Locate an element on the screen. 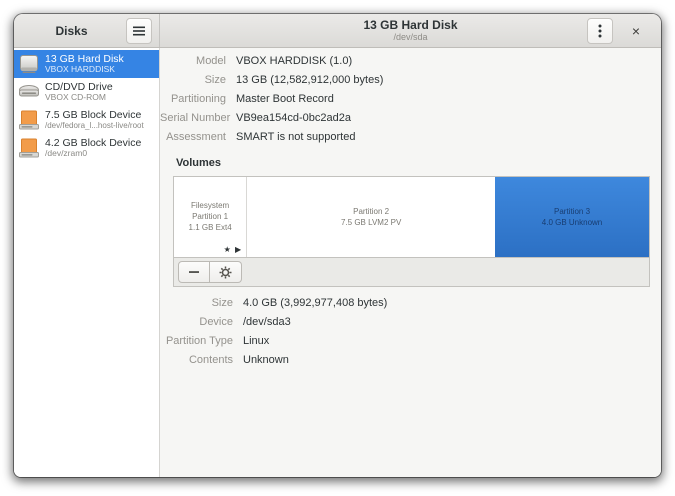 The image size is (675, 496). partition-1: Filesystem Partition 1 1.1 GB Ext4 ★ ▶ is located at coordinates (210, 217).